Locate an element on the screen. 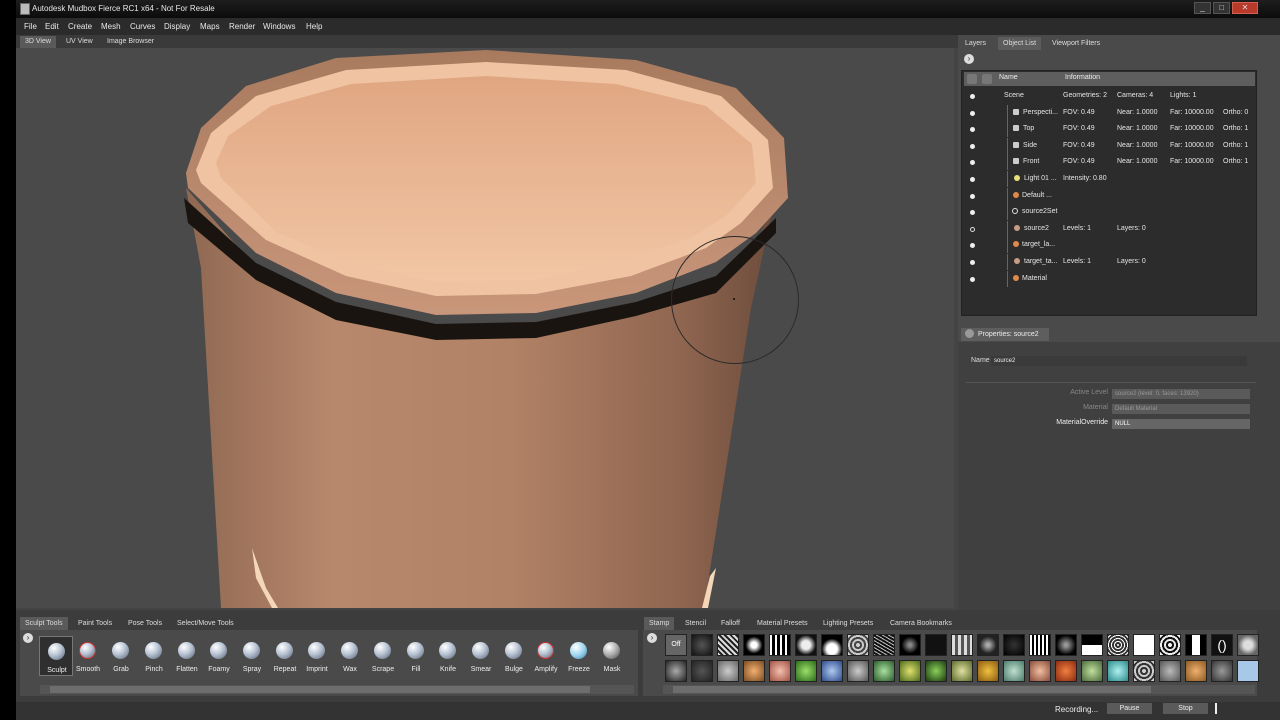 This screenshot has width=1280, height=720. tab-falloff: Falloff is located at coordinates (730, 623).